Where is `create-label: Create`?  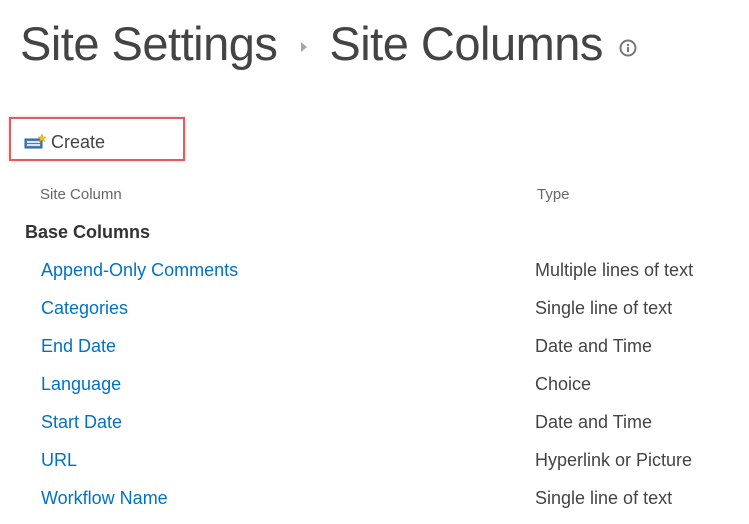
create-label: Create is located at coordinates (78, 142).